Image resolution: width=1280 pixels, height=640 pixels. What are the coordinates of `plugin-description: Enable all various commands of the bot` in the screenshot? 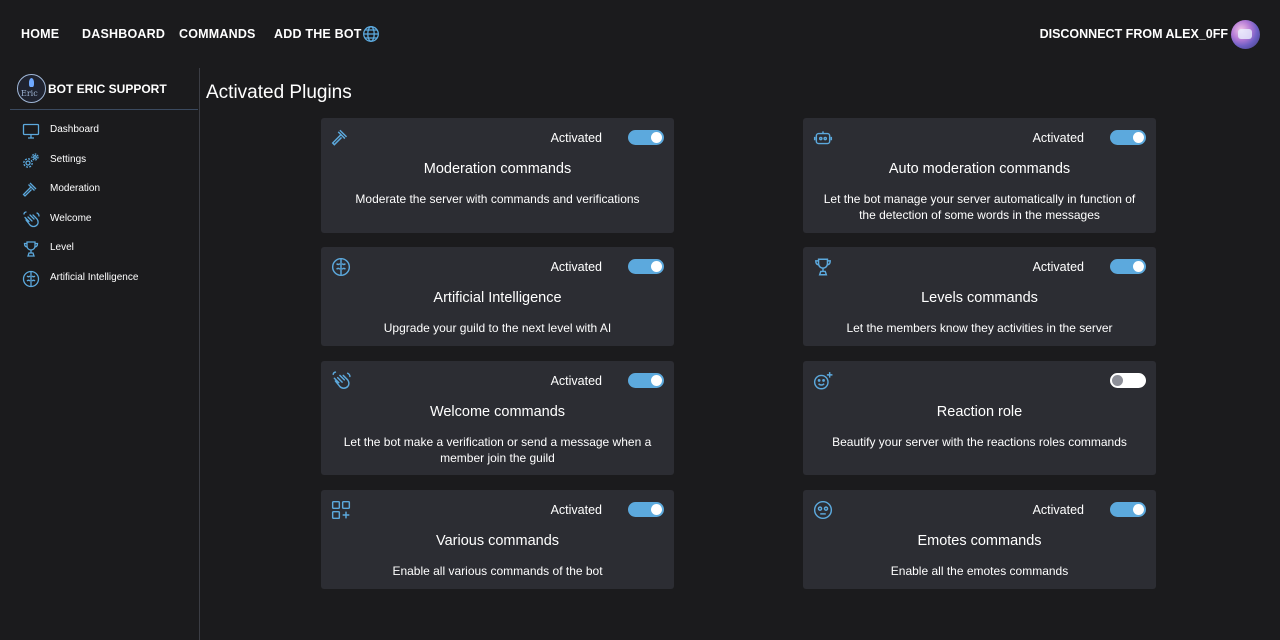 It's located at (497, 571).